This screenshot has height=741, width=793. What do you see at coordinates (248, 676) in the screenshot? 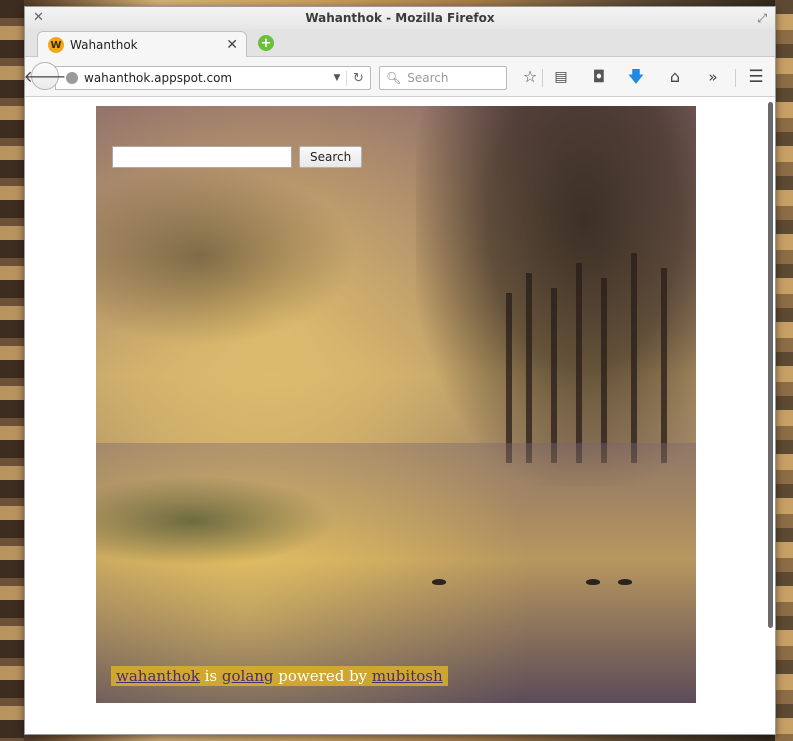
I see `link-golang: golang` at bounding box center [248, 676].